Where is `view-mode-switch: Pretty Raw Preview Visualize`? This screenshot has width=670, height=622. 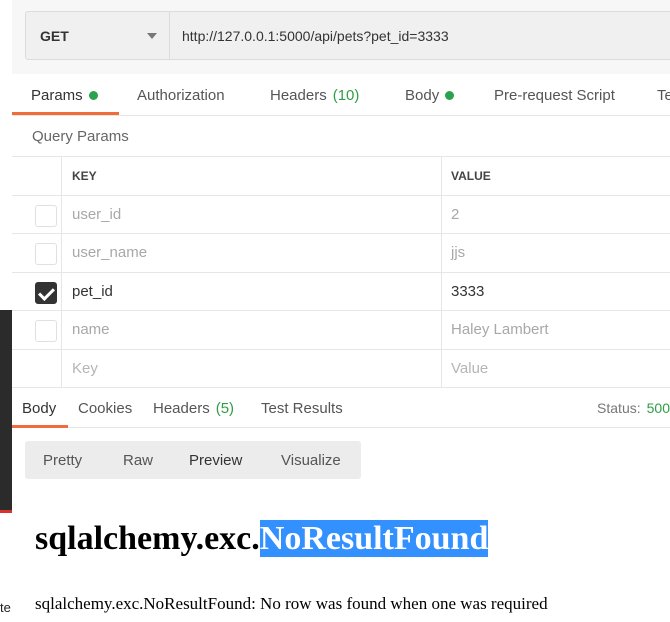 view-mode-switch: Pretty Raw Preview Visualize is located at coordinates (193, 460).